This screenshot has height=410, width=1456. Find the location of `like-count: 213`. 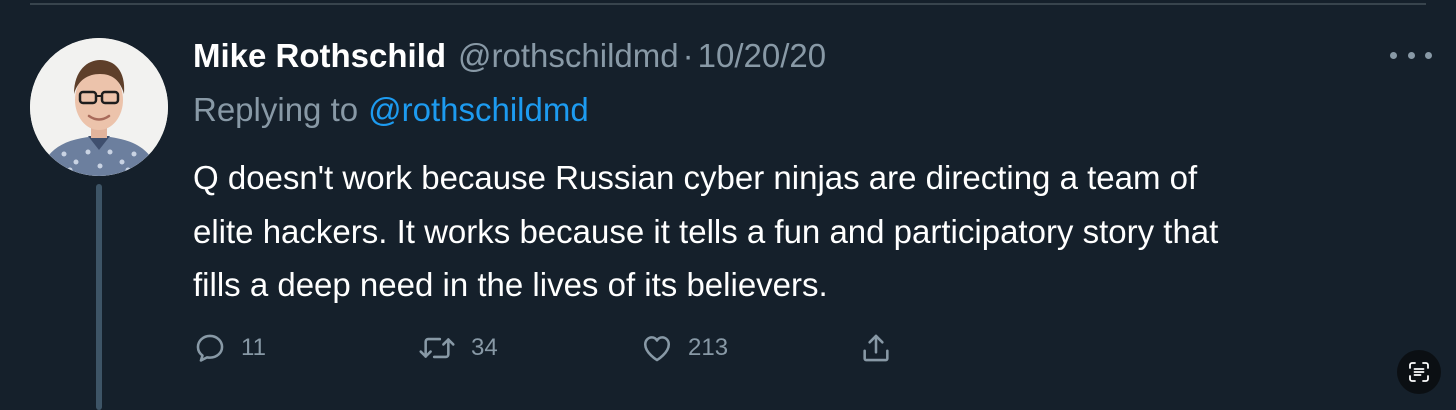

like-count: 213 is located at coordinates (708, 347).